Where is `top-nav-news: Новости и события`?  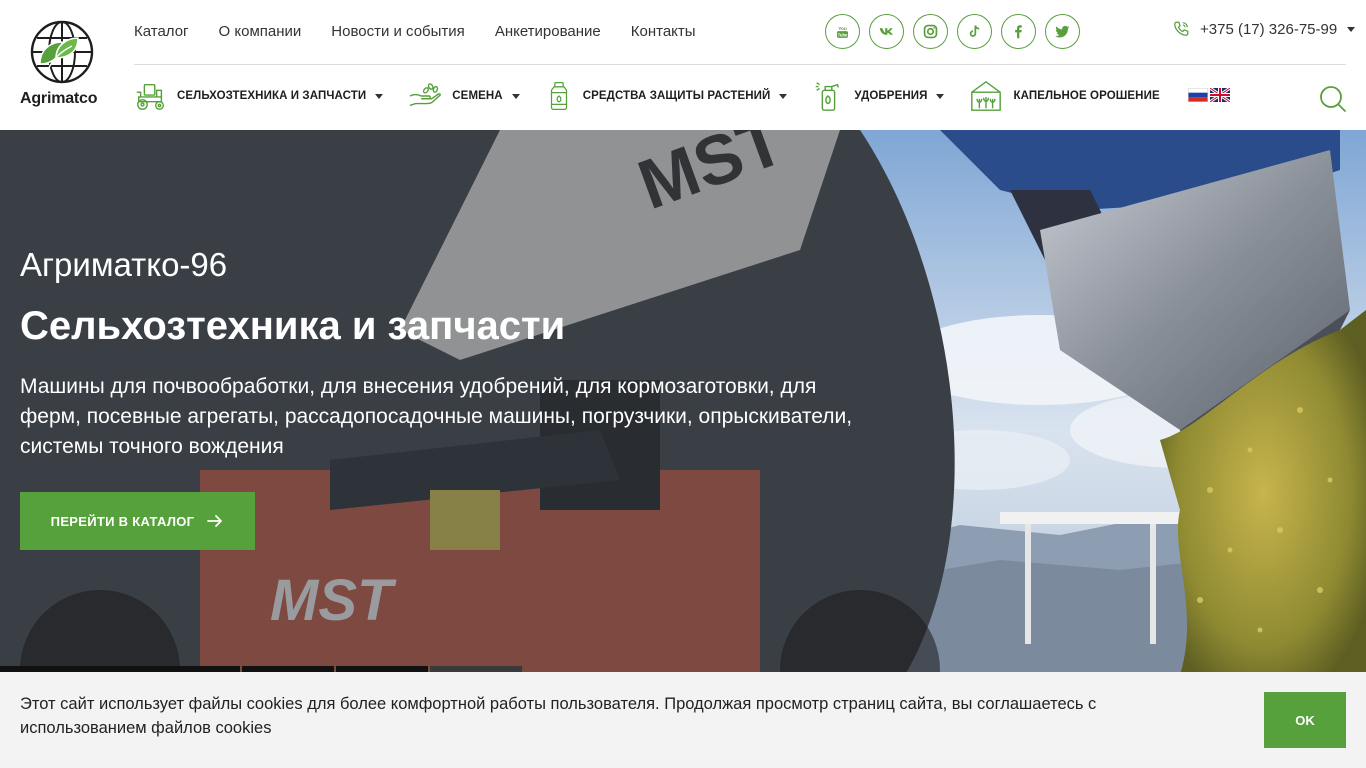 top-nav-news: Новости и события is located at coordinates (398, 32).